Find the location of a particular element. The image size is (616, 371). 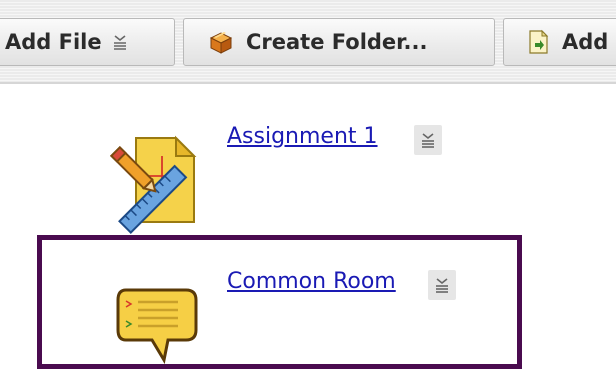

common-room-menu-button is located at coordinates (442, 285).